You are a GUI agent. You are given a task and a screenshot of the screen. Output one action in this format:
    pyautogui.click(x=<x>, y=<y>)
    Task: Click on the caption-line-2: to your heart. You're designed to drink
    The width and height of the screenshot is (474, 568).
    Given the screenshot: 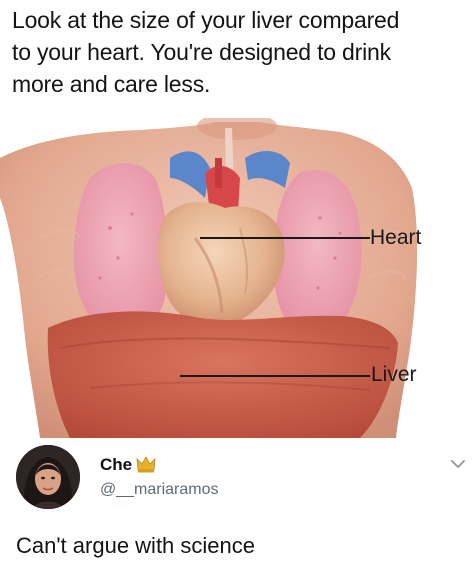 What is the action you would take?
    pyautogui.click(x=201, y=52)
    